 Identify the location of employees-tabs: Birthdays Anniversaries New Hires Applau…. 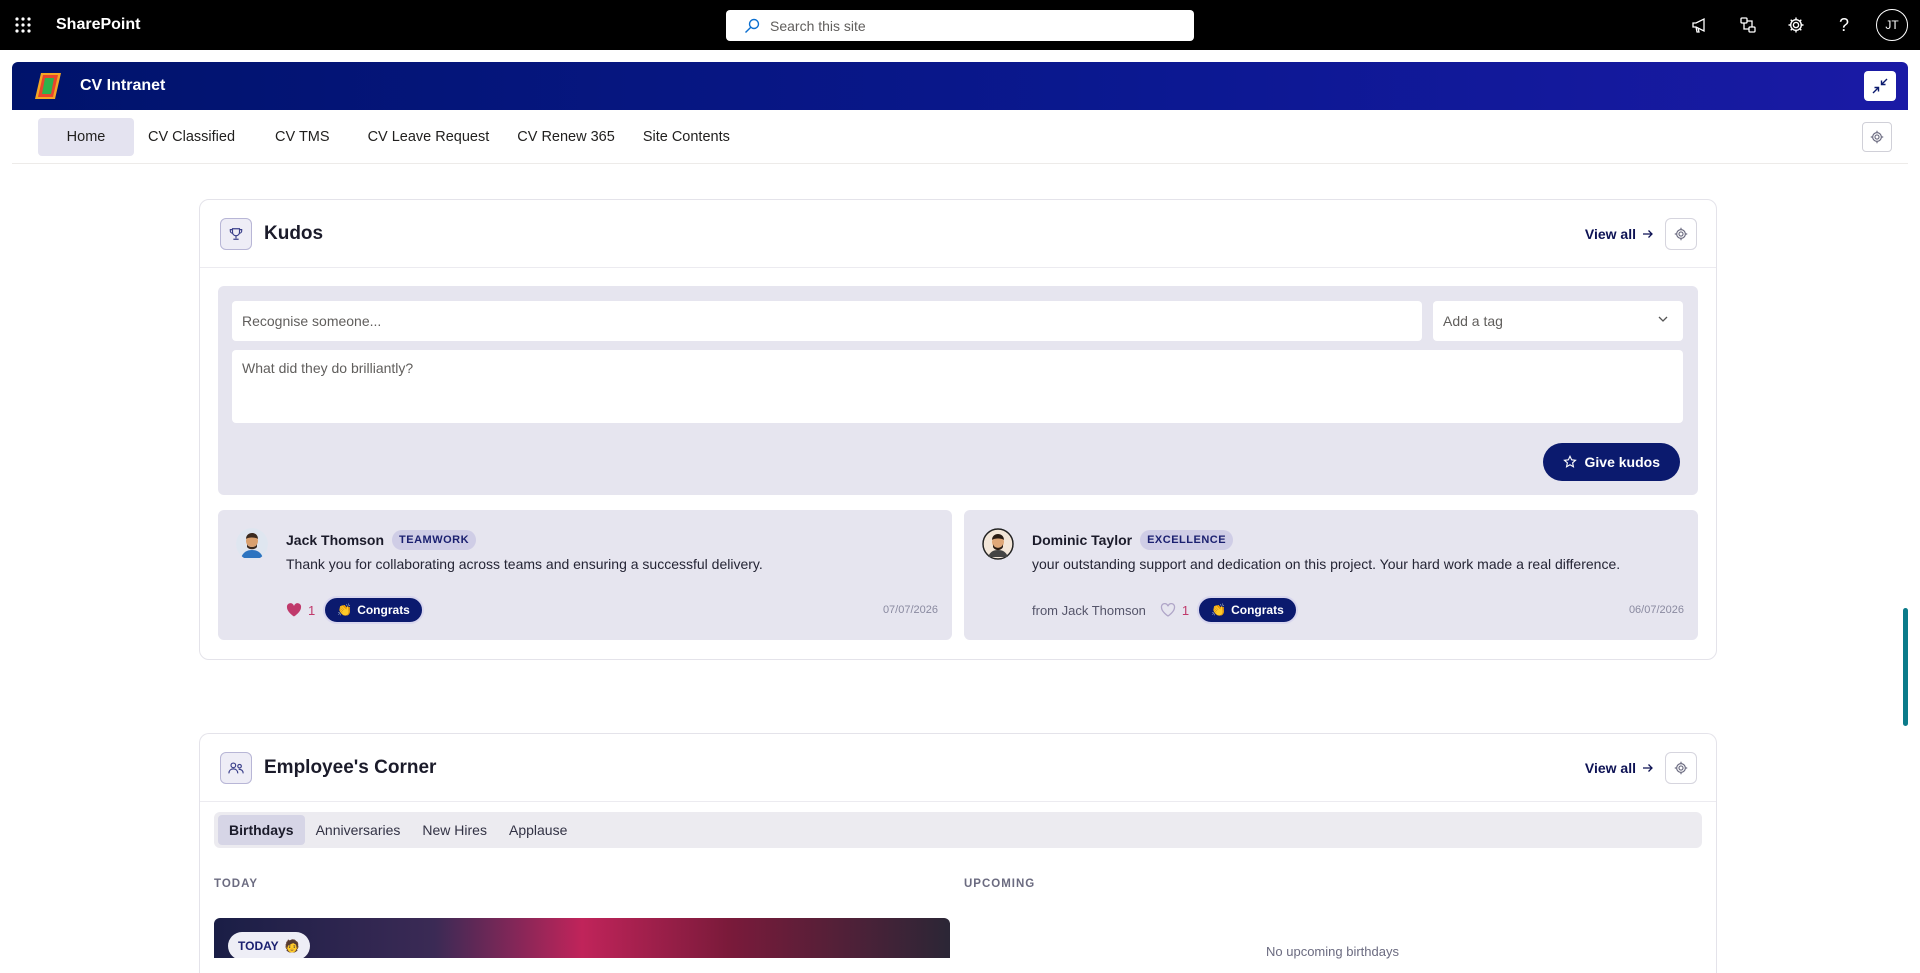
(958, 830).